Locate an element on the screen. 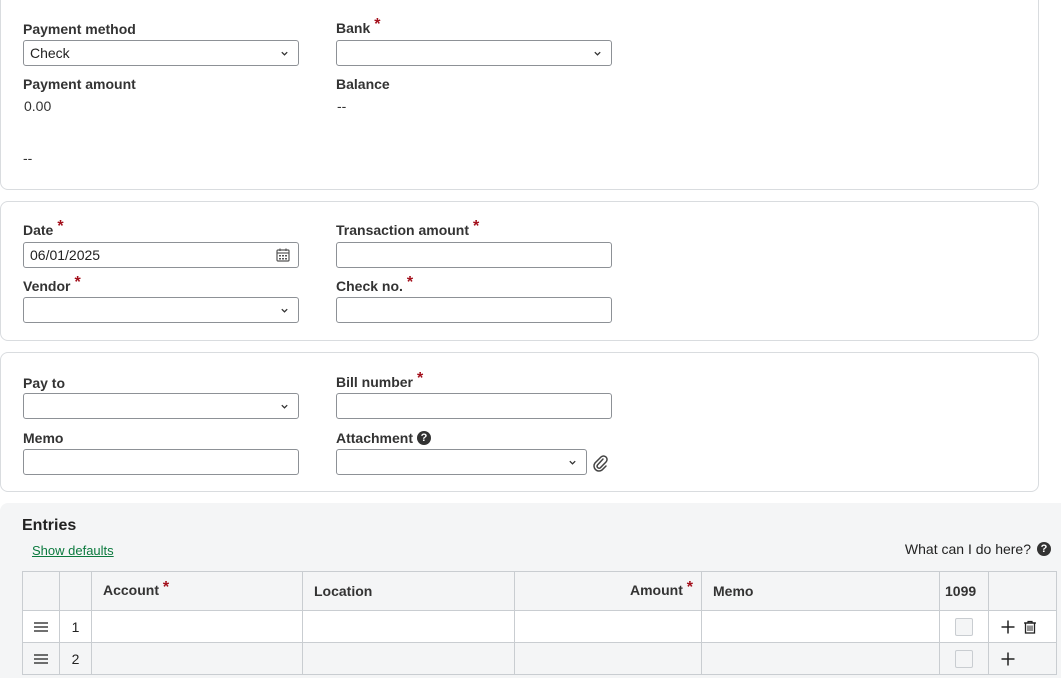 This screenshot has width=1061, height=678. header-amount: Amount * is located at coordinates (608, 591).